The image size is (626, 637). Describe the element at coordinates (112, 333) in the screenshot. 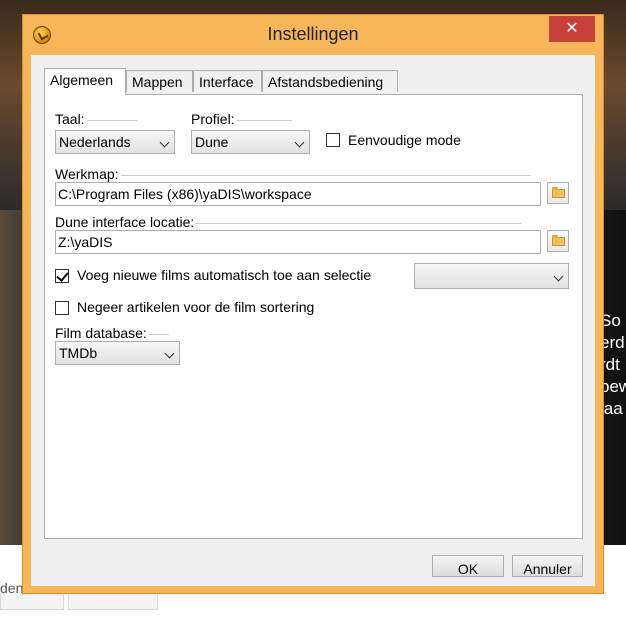

I see `film-db-label: Film database:` at that location.